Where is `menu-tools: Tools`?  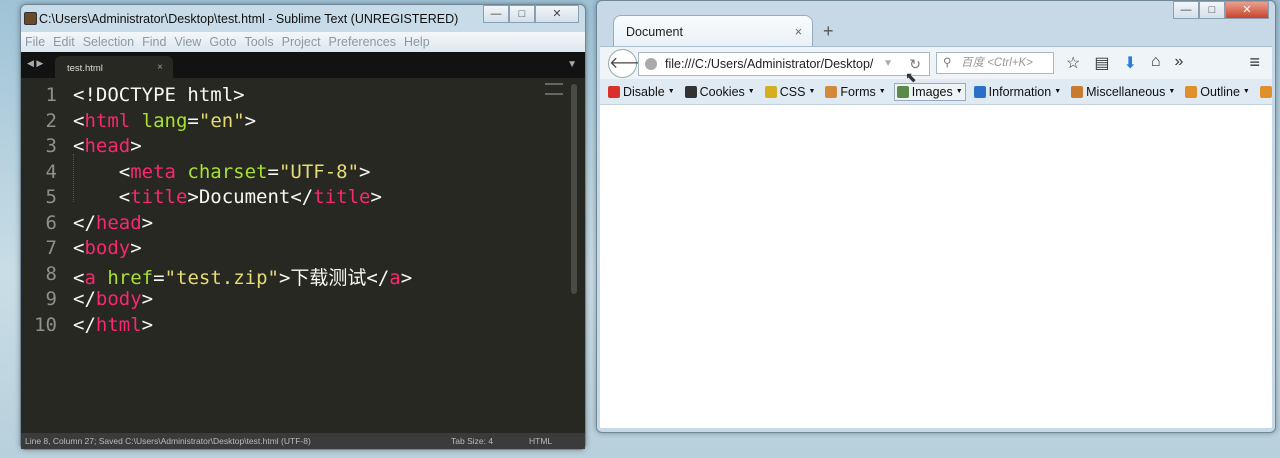
menu-tools: Tools is located at coordinates (258, 42).